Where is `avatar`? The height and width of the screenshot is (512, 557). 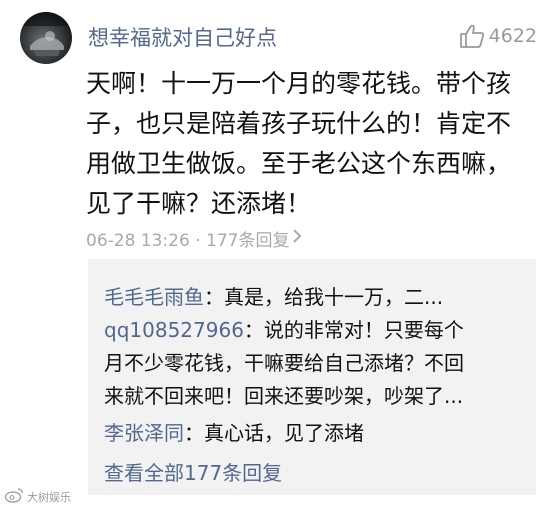
avatar is located at coordinates (46, 38).